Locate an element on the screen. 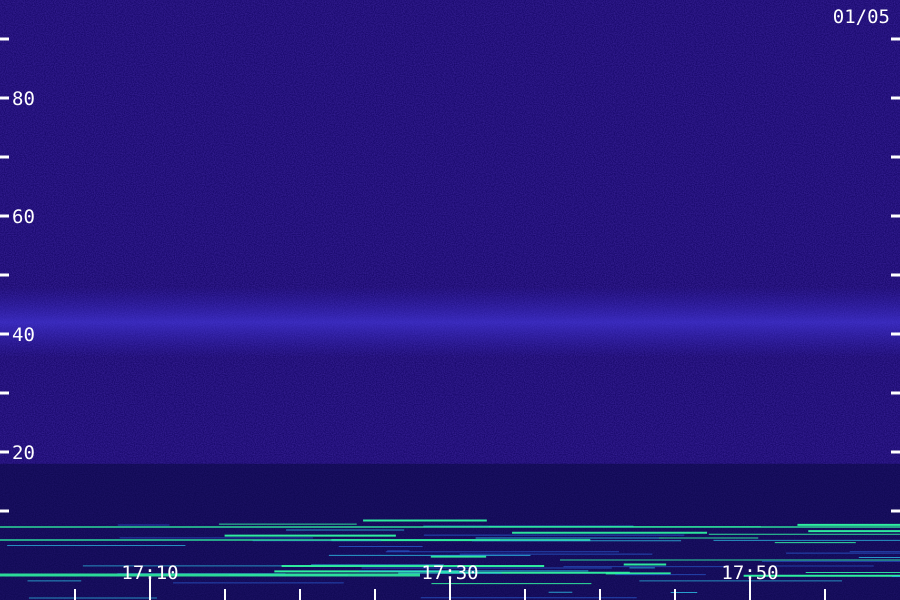 The width and height of the screenshot is (900, 600). x-tick-label: 17:10 is located at coordinates (149, 573).